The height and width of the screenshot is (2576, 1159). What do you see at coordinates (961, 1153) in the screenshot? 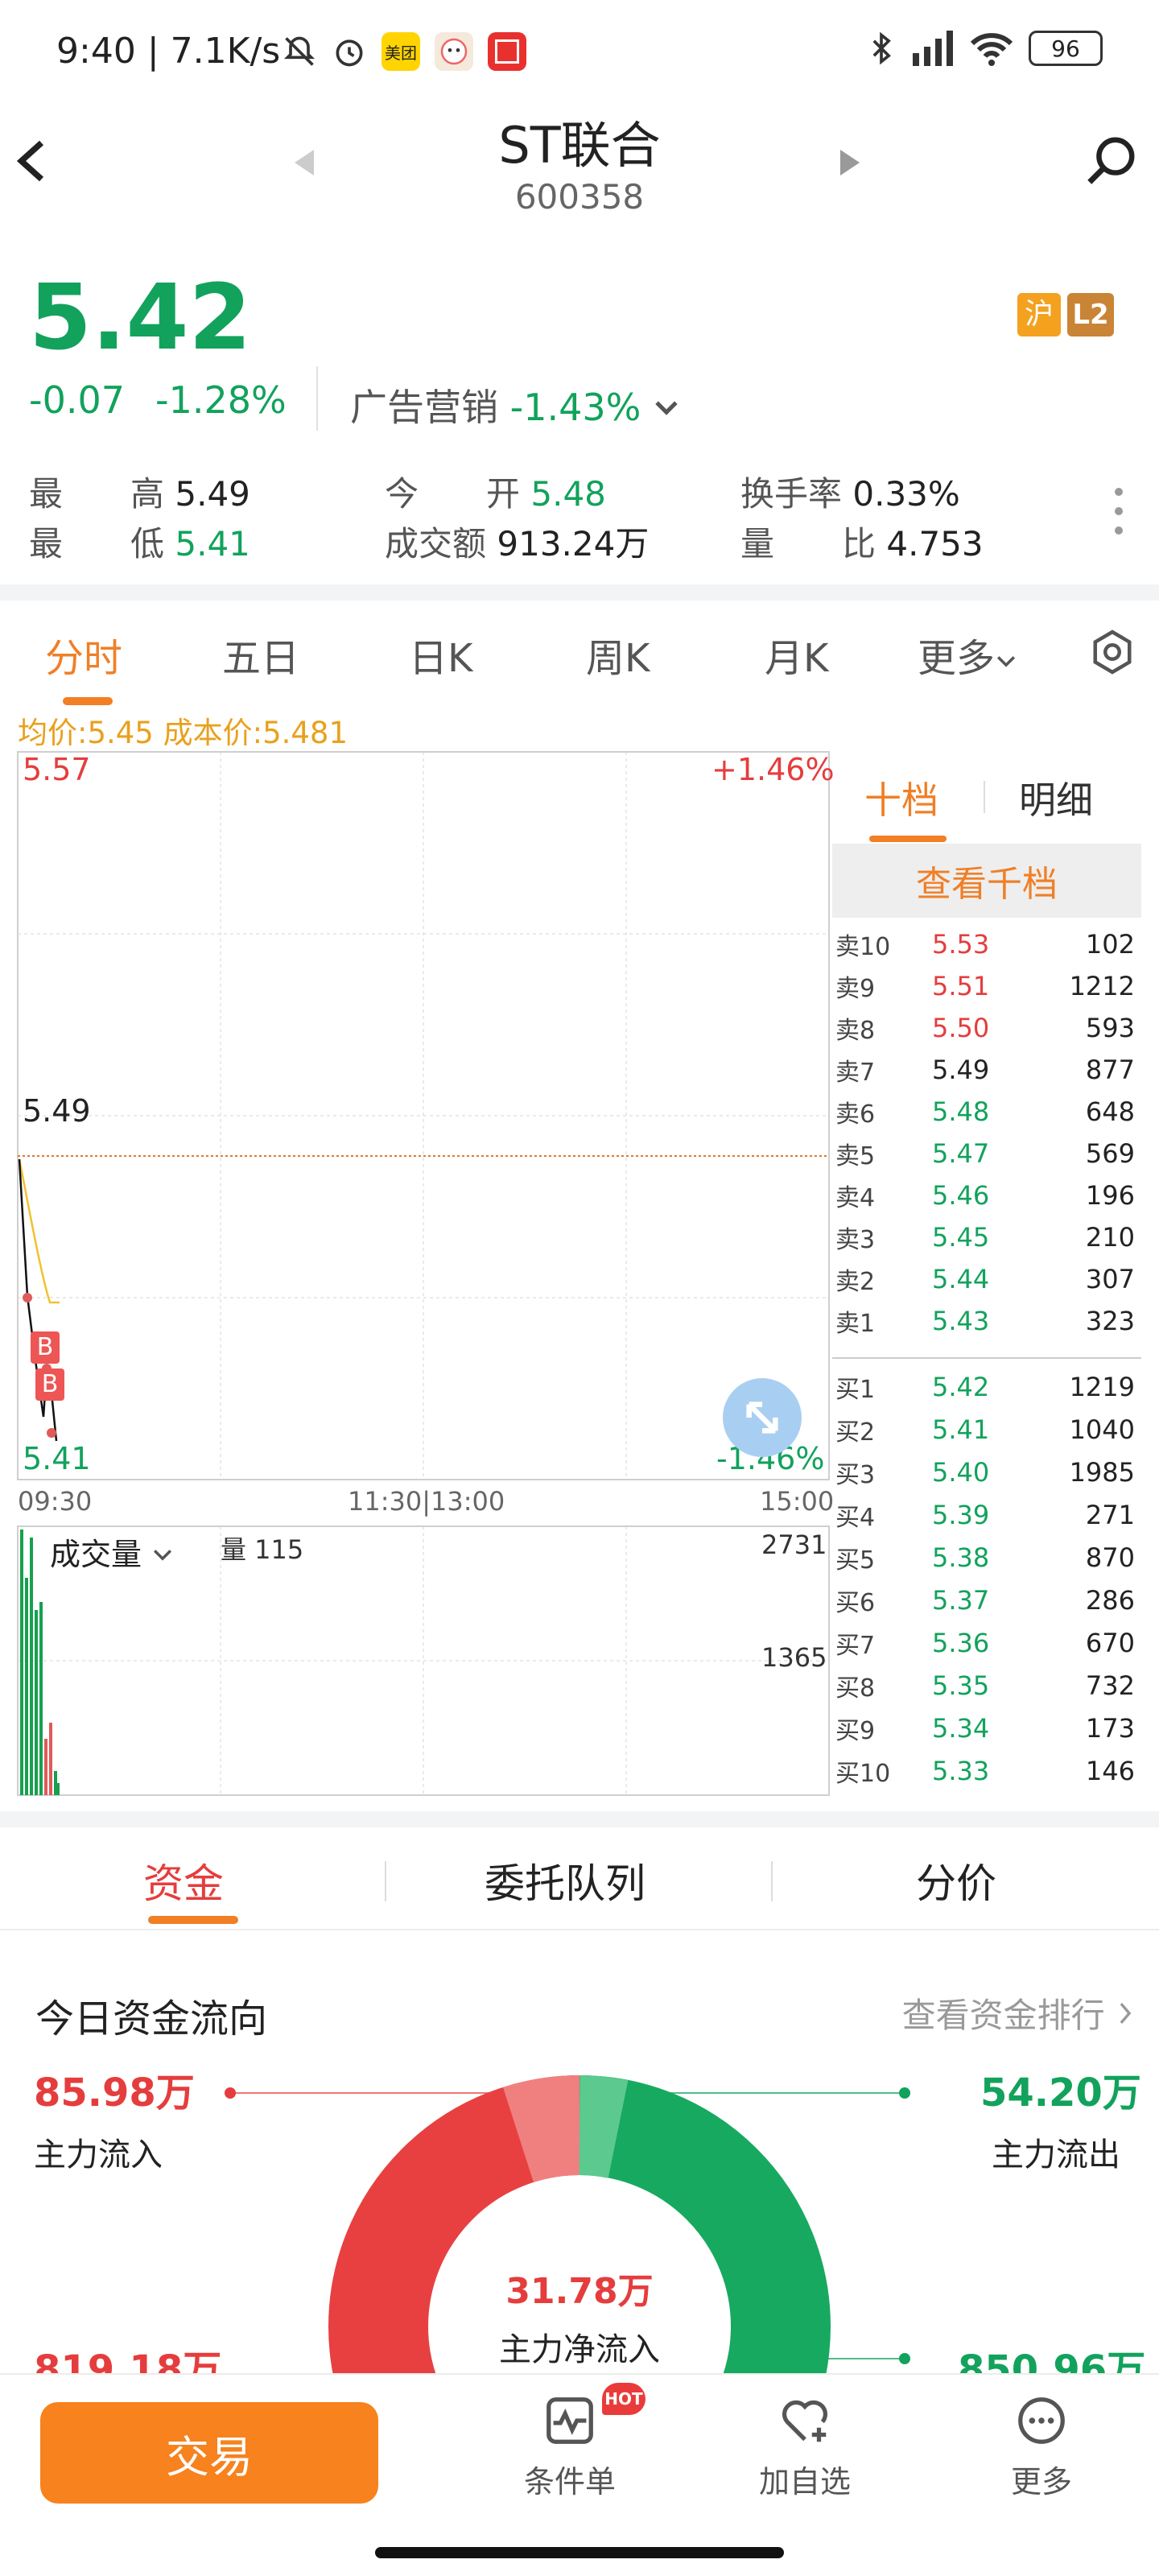
I see `level-price: 5.47` at bounding box center [961, 1153].